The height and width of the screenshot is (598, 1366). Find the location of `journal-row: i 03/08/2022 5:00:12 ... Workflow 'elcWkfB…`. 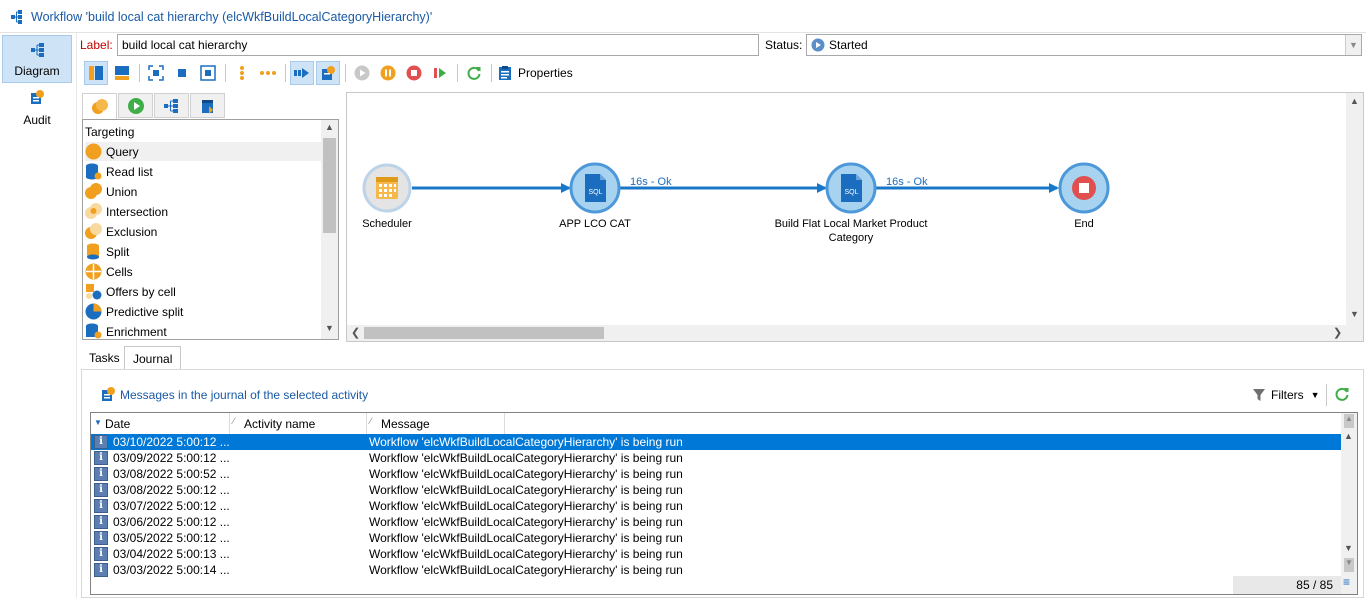

journal-row: i 03/08/2022 5:00:12 ... Workflow 'elcWkfB… is located at coordinates (716, 490).